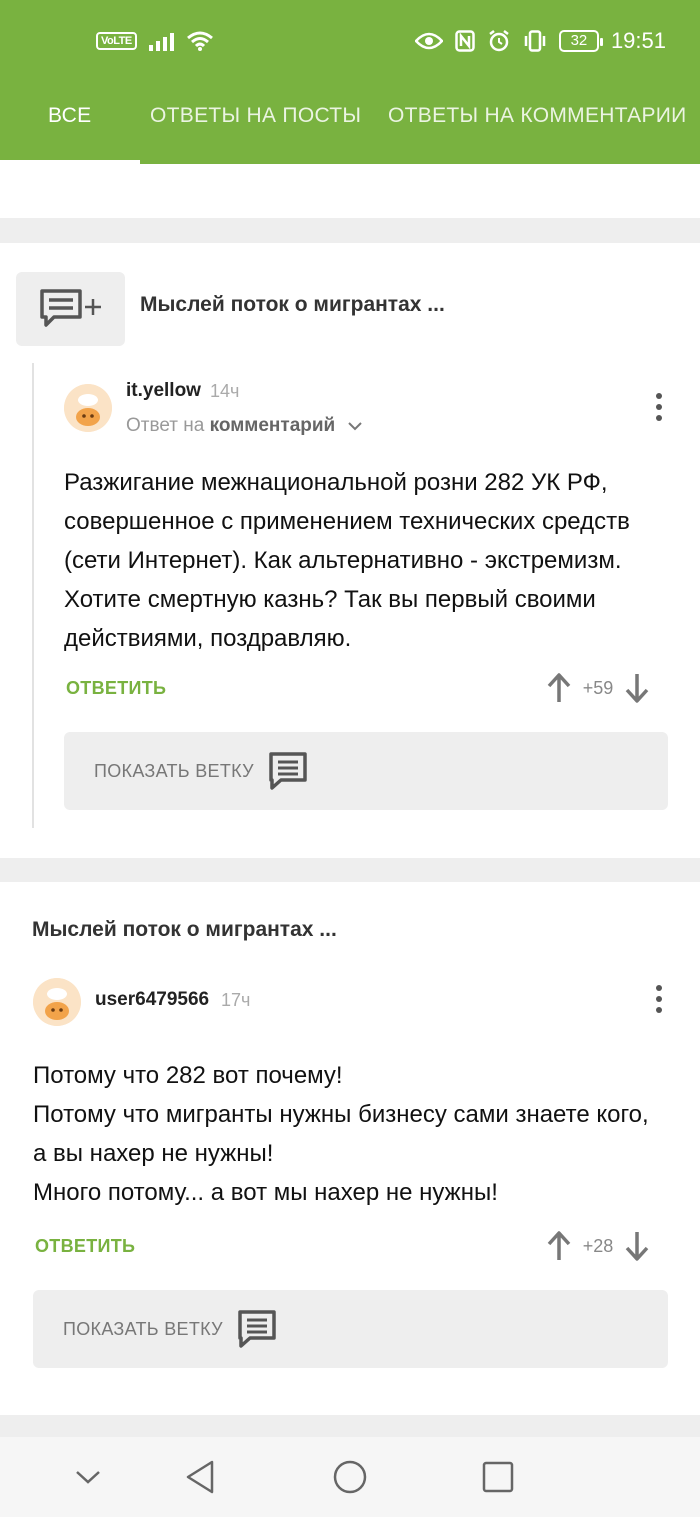  I want to click on status-right: 32 19:51, so click(540, 41).